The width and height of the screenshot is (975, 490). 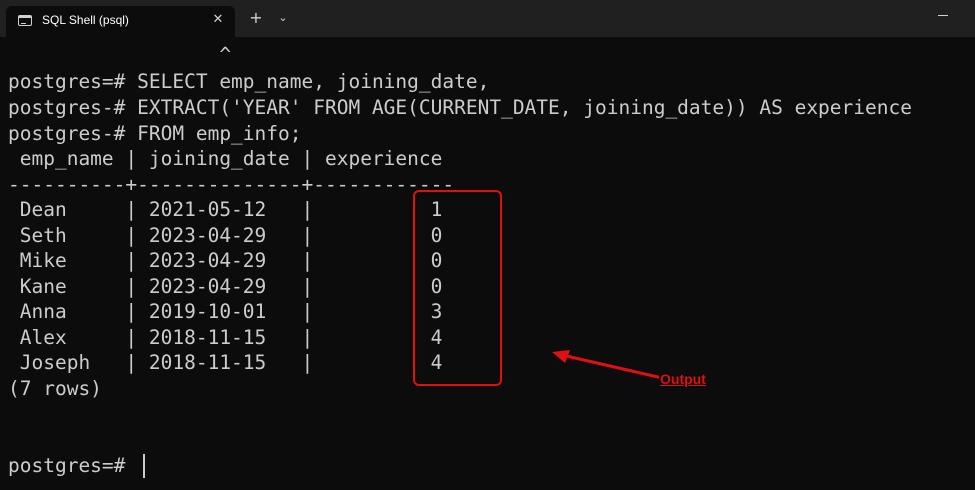 What do you see at coordinates (256, 18) in the screenshot?
I see `new-tab-button: +` at bounding box center [256, 18].